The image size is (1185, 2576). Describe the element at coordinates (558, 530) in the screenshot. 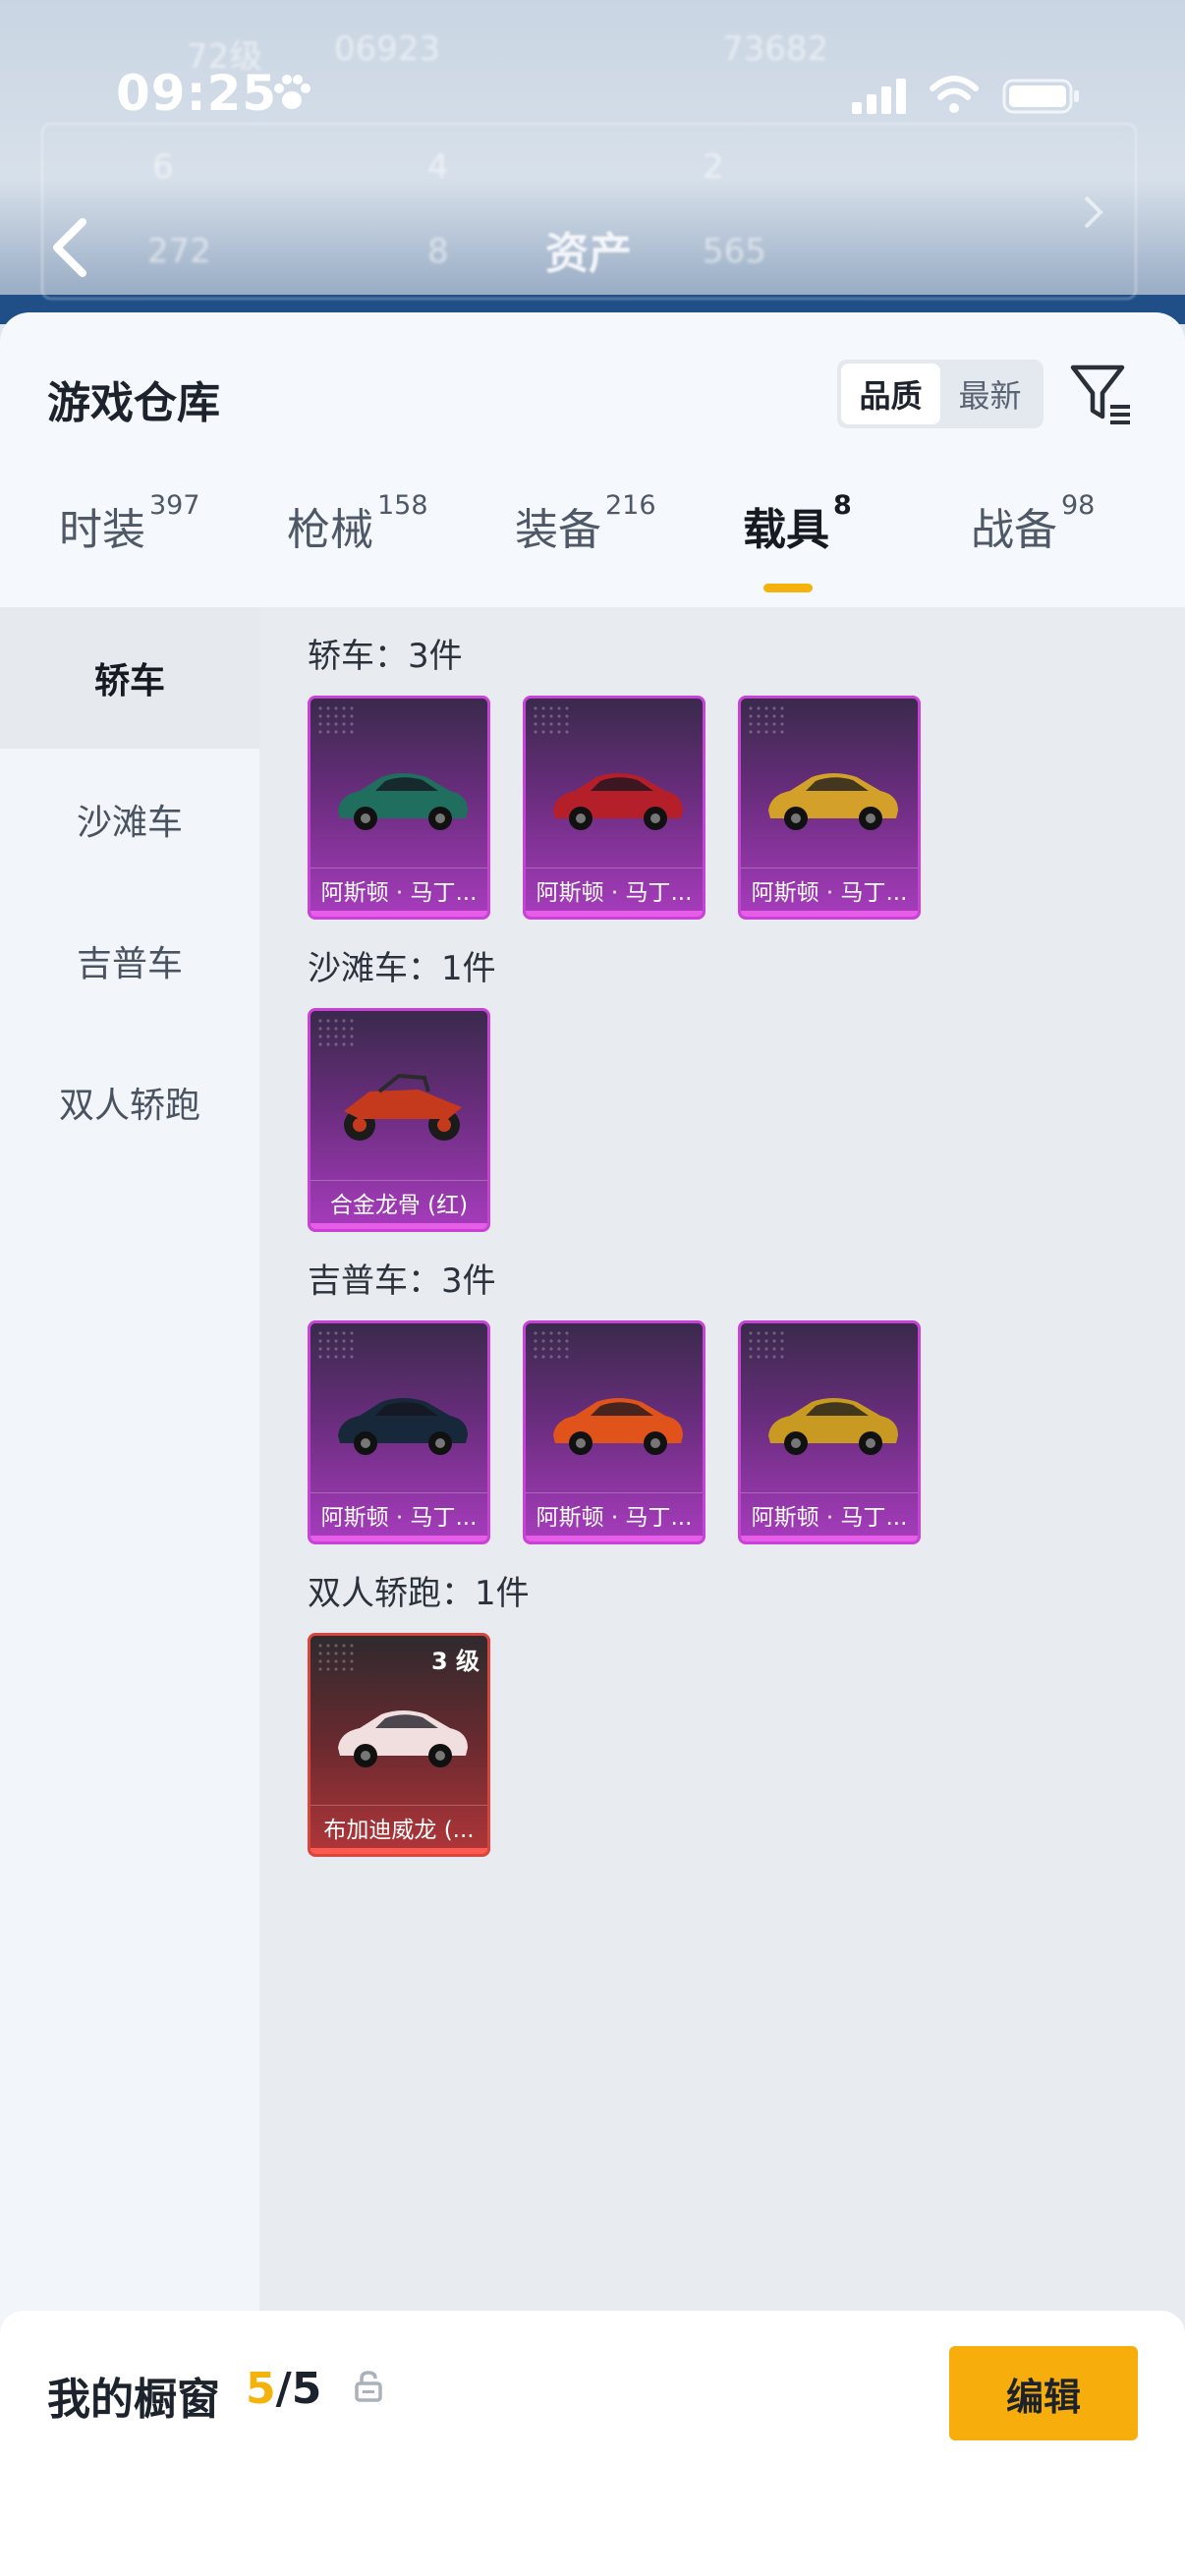

I see `tab-label: 装备` at that location.